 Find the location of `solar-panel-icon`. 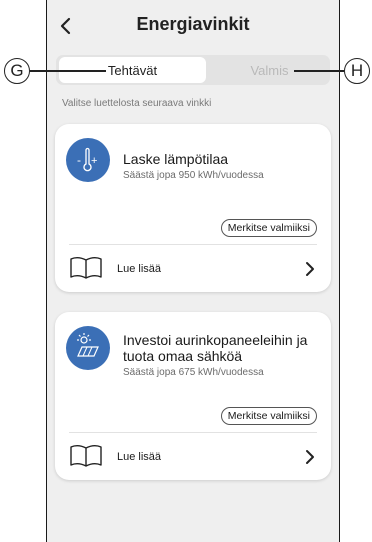

solar-panel-icon is located at coordinates (88, 348).